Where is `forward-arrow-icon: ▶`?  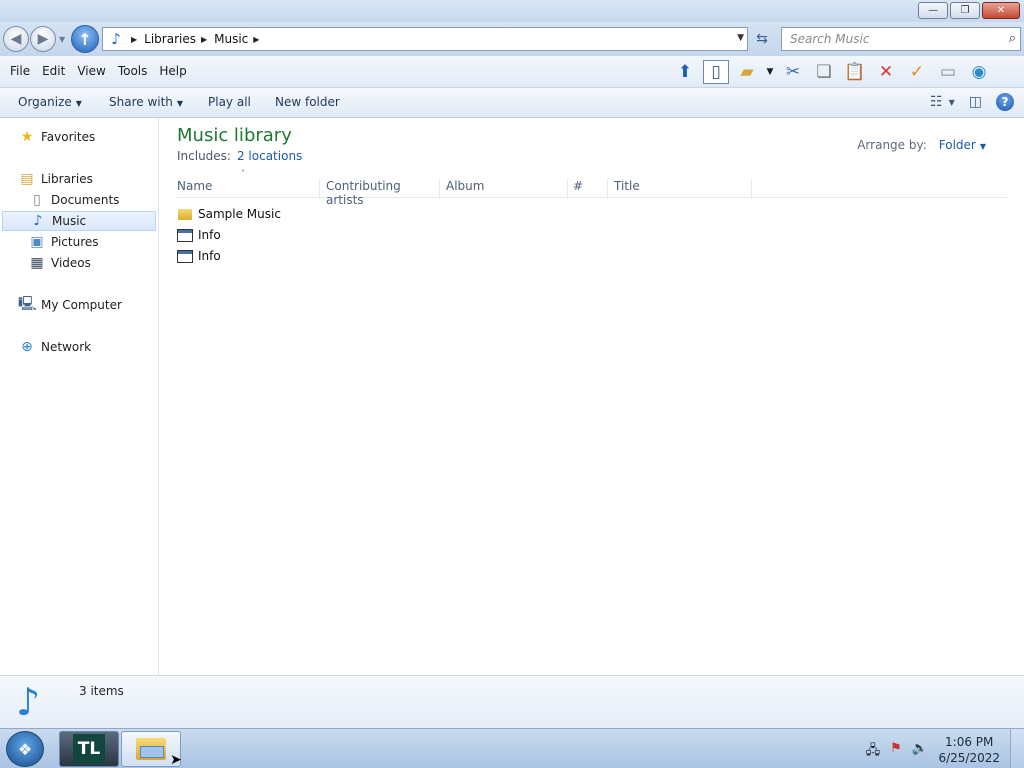 forward-arrow-icon: ▶ is located at coordinates (43, 39).